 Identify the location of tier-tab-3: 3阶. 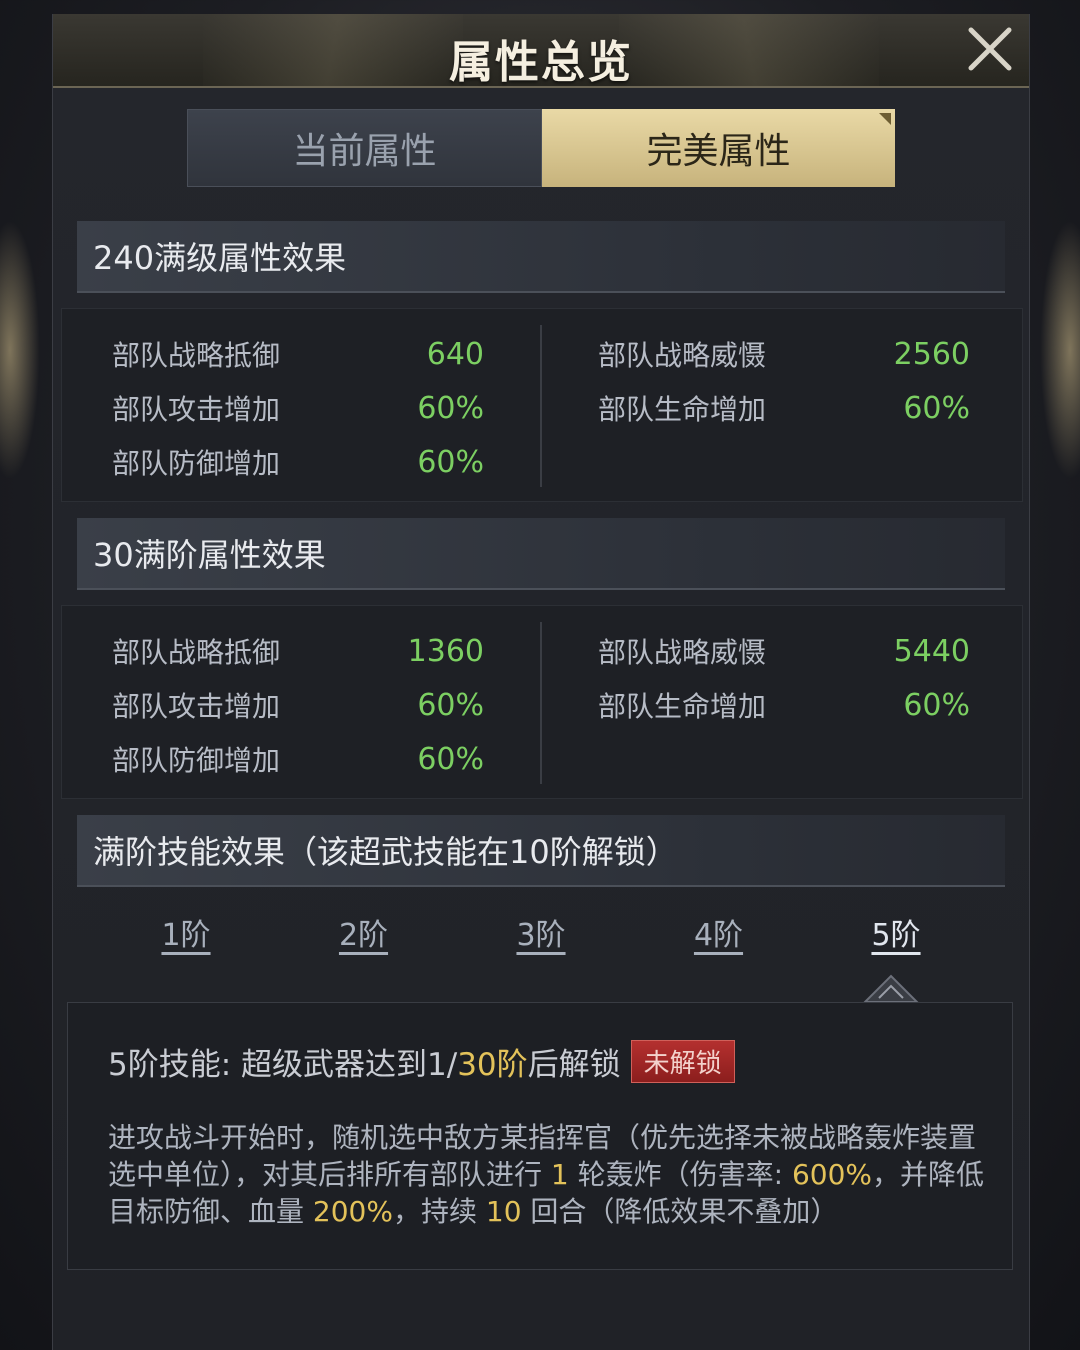
(541, 940).